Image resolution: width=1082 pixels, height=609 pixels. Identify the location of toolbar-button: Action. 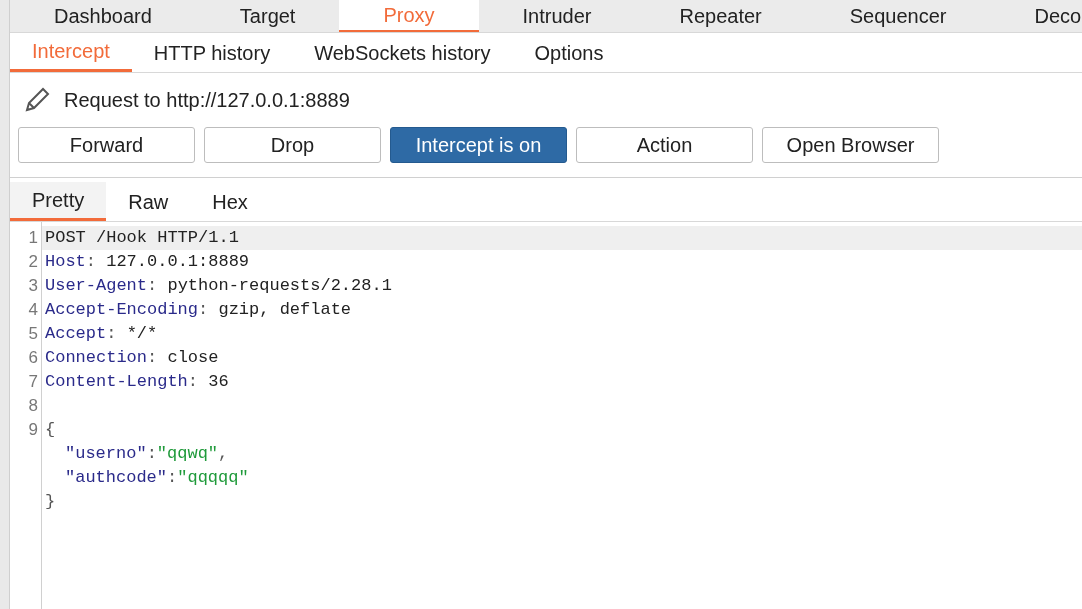
(664, 145).